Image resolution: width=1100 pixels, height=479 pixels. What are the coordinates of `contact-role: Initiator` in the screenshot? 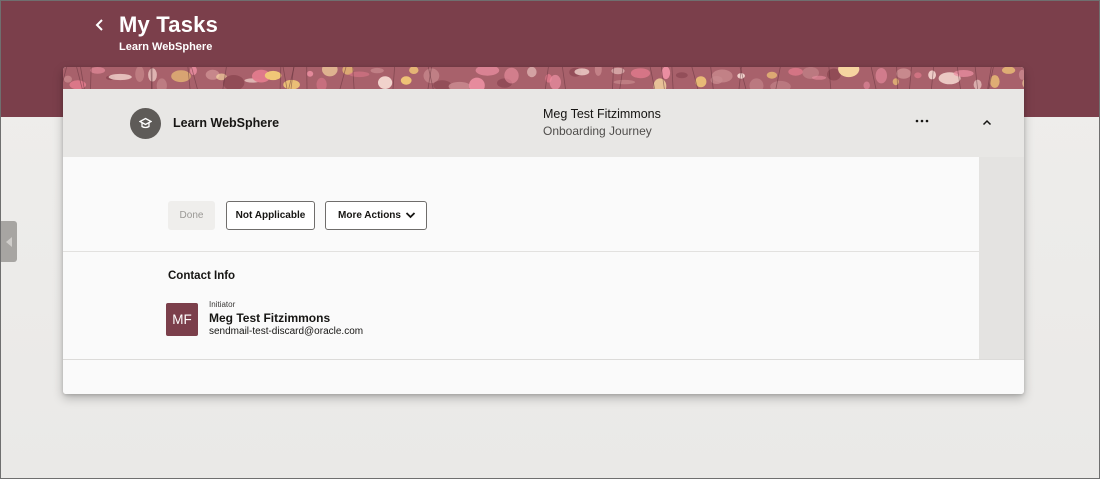 It's located at (222, 304).